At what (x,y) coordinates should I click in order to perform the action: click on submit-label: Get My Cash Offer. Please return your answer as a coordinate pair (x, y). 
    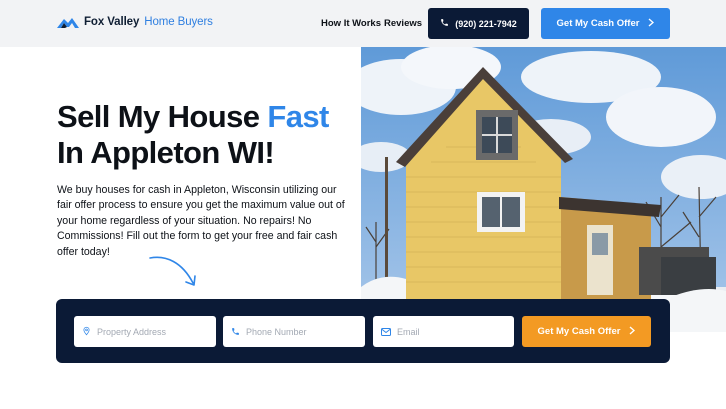
    Looking at the image, I should click on (579, 331).